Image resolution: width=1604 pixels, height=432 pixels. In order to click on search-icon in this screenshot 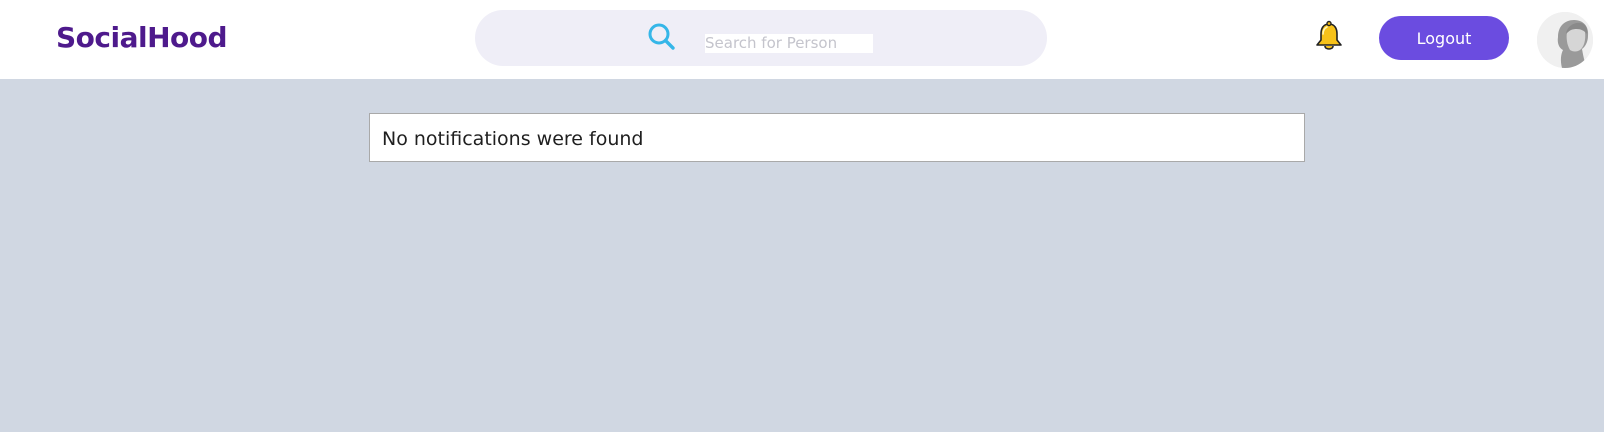, I will do `click(662, 37)`.